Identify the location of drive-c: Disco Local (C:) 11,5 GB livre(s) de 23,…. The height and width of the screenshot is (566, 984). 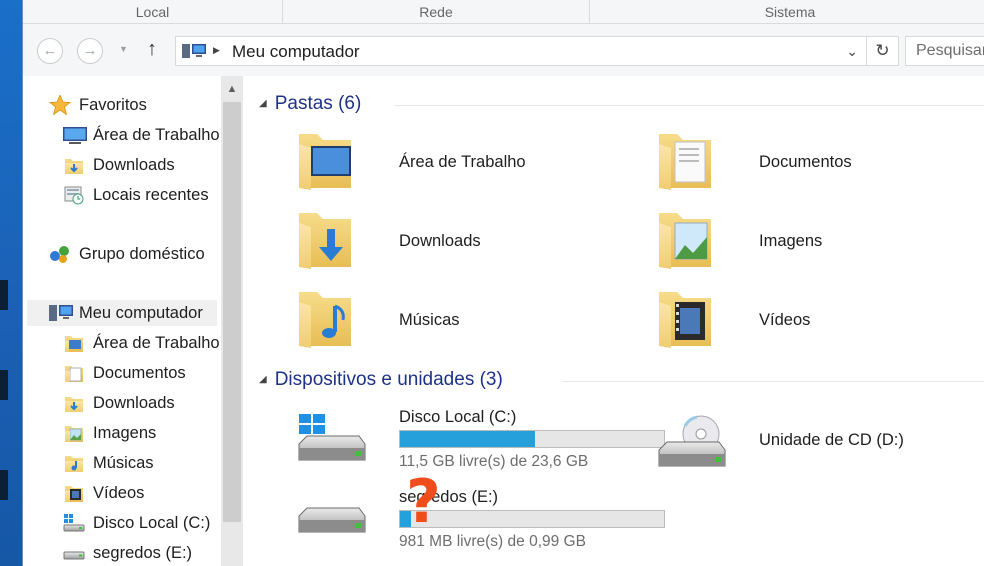
(480, 441).